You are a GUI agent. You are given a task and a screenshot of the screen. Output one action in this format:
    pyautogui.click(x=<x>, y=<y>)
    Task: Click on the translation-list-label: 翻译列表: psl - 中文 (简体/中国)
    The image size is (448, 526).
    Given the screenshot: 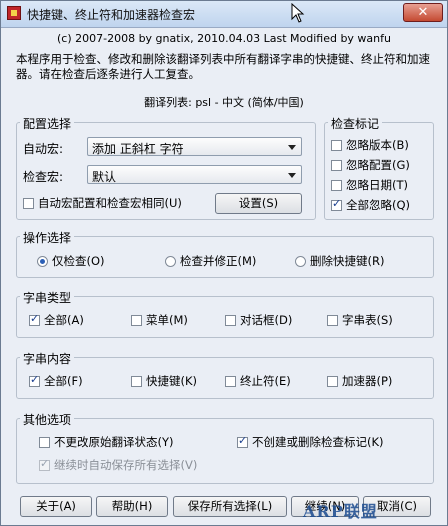 What is the action you would take?
    pyautogui.click(x=224, y=102)
    